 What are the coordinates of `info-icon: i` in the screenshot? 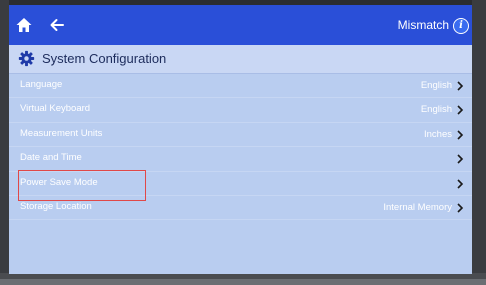 It's located at (461, 26).